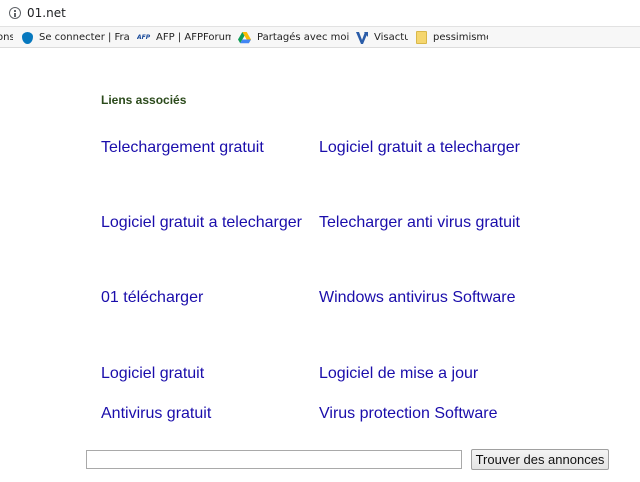  Describe the element at coordinates (144, 100) in the screenshot. I see `related-links-title: Liens associés` at that location.